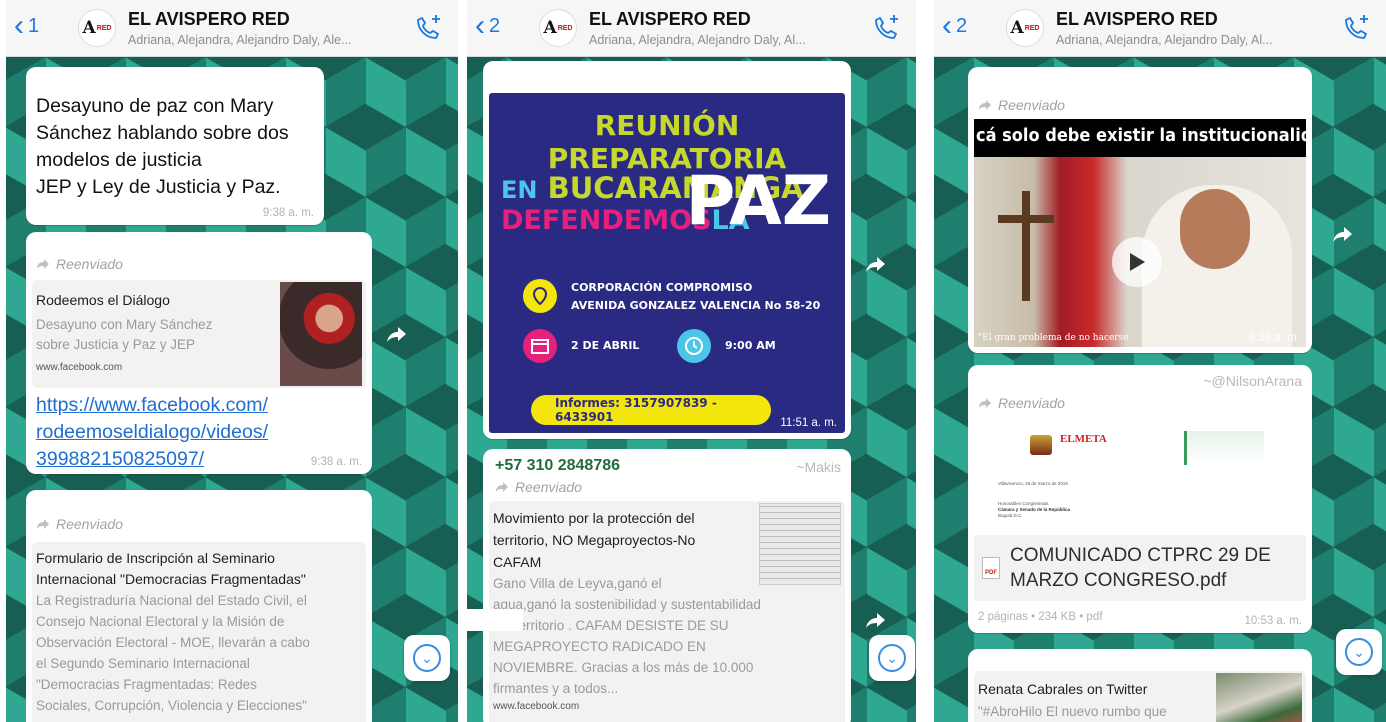 The height and width of the screenshot is (722, 1386). I want to click on file-name: COMUNICADO CTPRC 29 DE, so click(1140, 555).